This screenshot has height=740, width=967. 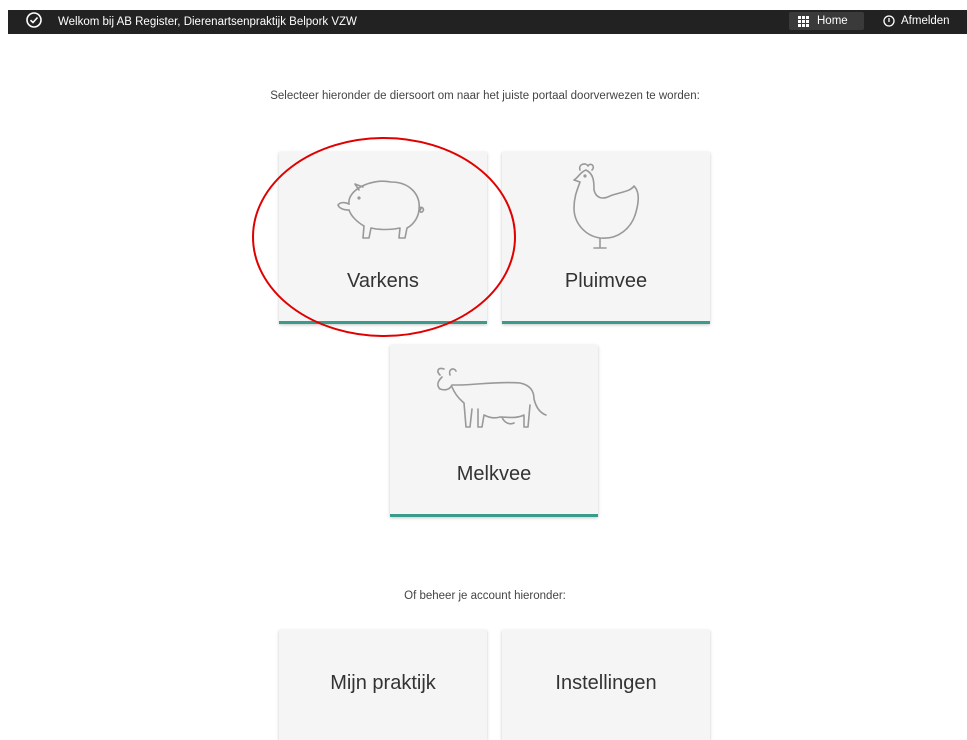 I want to click on tile-label: Mijn praktijk, so click(x=383, y=683).